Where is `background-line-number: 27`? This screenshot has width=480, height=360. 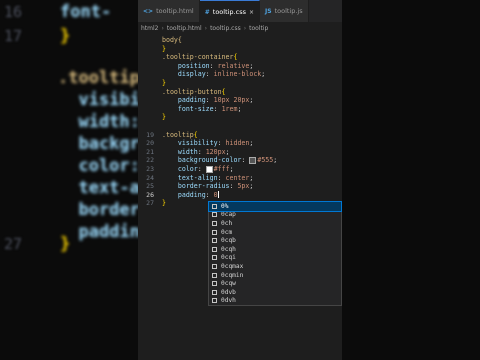
background-line-number: 27 is located at coordinates (13, 244).